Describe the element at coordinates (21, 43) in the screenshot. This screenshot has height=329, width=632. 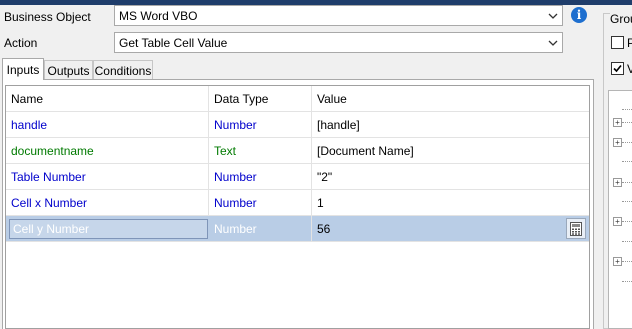
I see `action-label: Action` at that location.